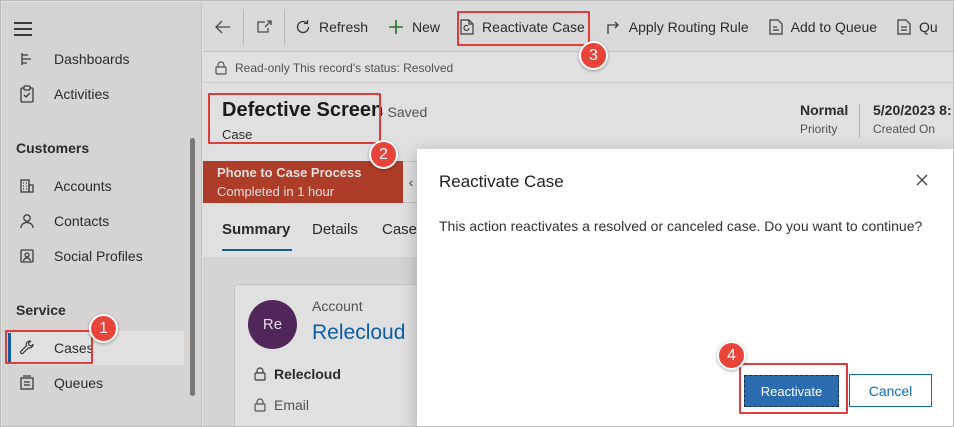 The image size is (954, 427). What do you see at coordinates (593, 55) in the screenshot?
I see `callout-badge-3: 3` at bounding box center [593, 55].